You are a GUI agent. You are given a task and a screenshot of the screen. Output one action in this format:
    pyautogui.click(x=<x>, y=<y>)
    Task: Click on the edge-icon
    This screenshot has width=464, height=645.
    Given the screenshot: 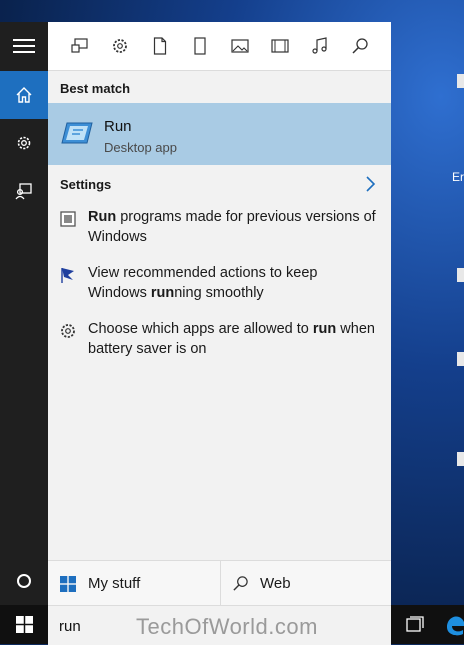 What is the action you would take?
    pyautogui.click(x=454, y=625)
    